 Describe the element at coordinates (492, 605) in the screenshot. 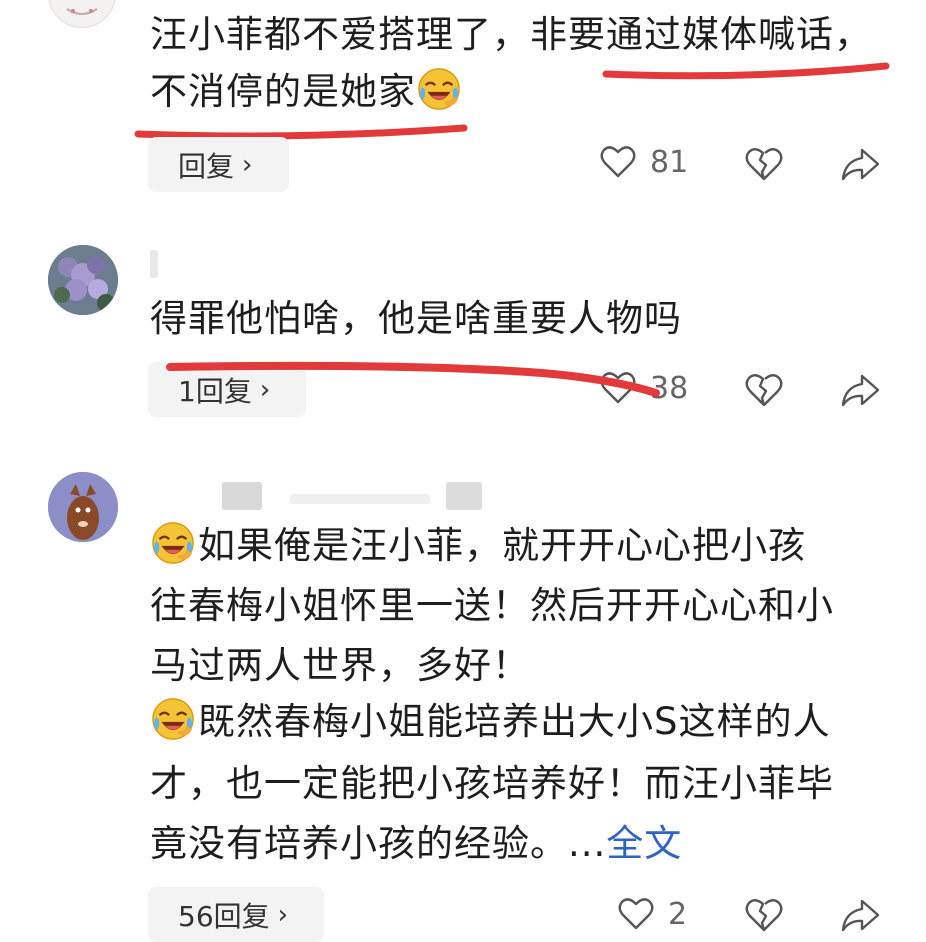

I see `comment-3-line-2: 往春梅小姐怀里一送！然后开开心心和小` at that location.